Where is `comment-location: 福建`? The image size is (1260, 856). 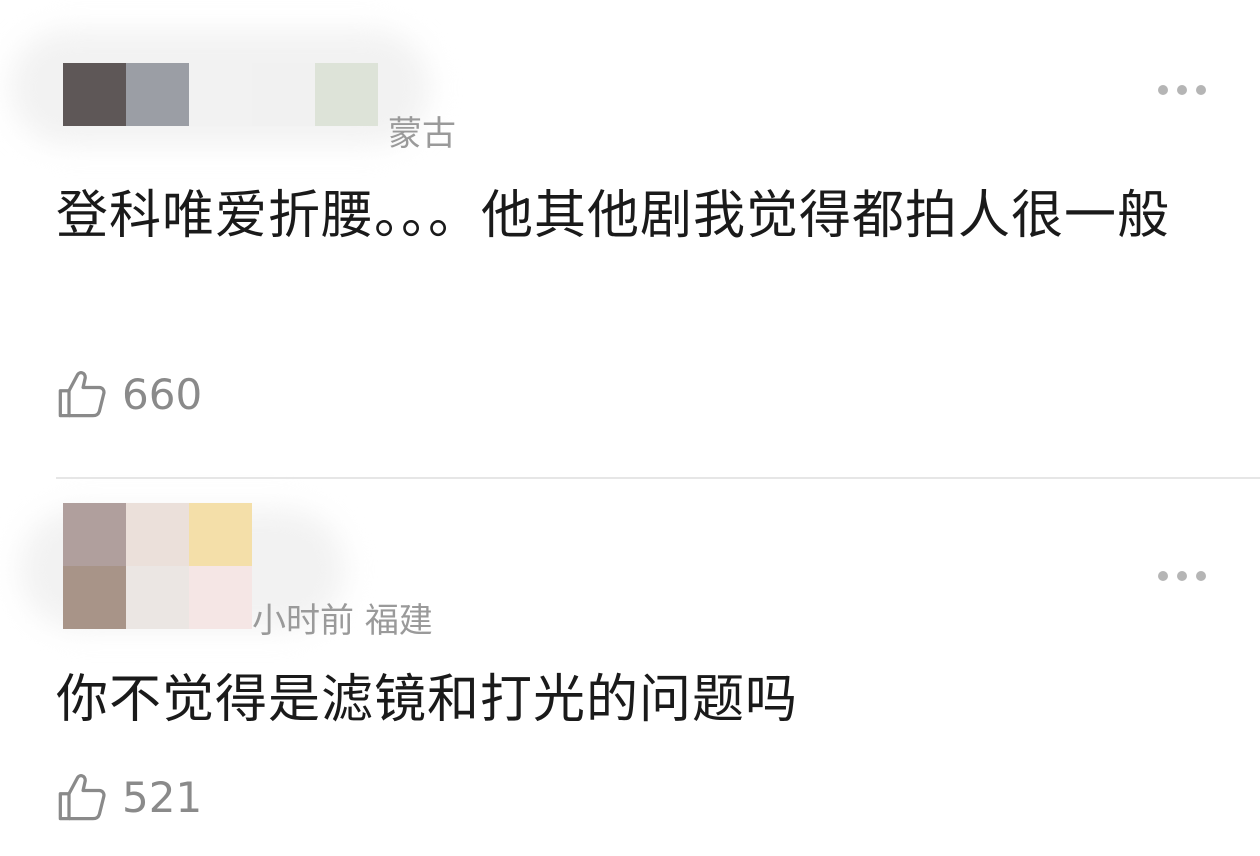
comment-location: 福建 is located at coordinates (398, 621).